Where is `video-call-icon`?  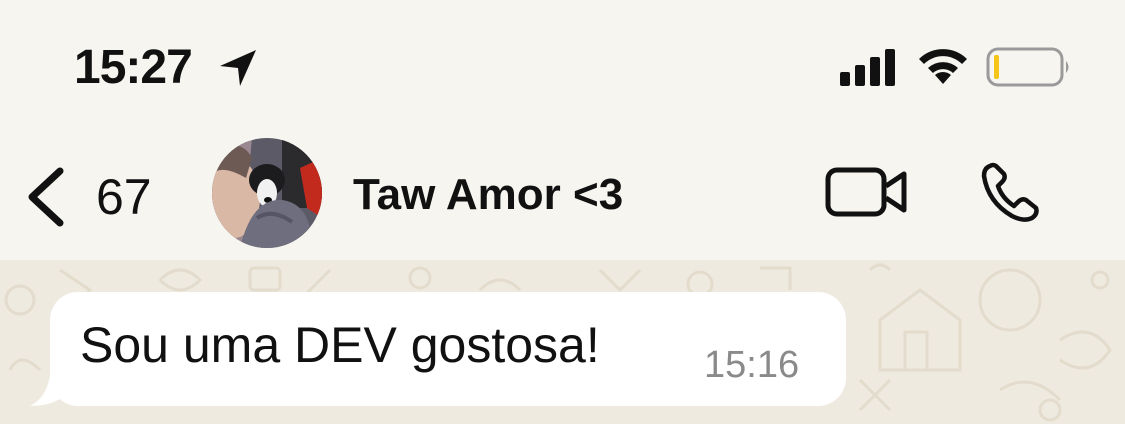
video-call-icon is located at coordinates (867, 192).